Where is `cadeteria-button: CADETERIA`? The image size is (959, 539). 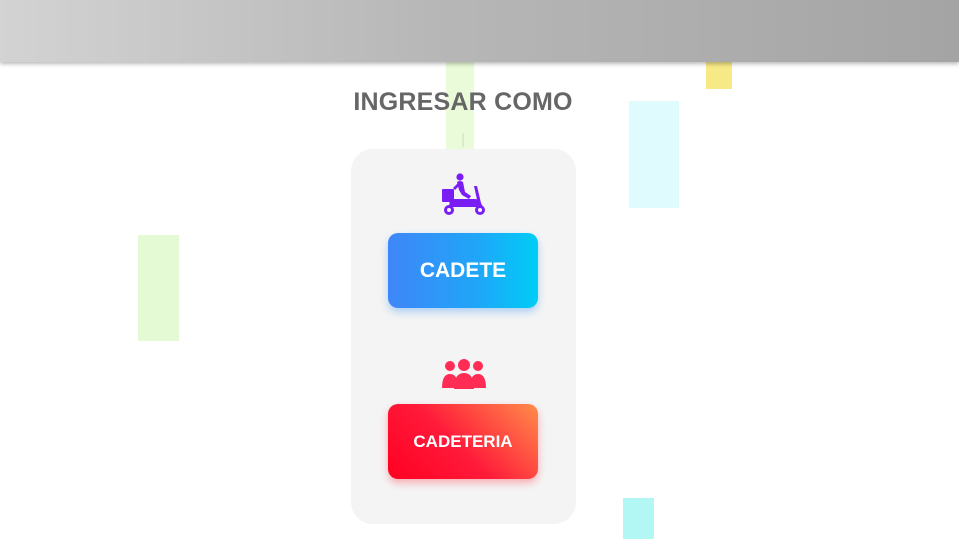 cadeteria-button: CADETERIA is located at coordinates (463, 441).